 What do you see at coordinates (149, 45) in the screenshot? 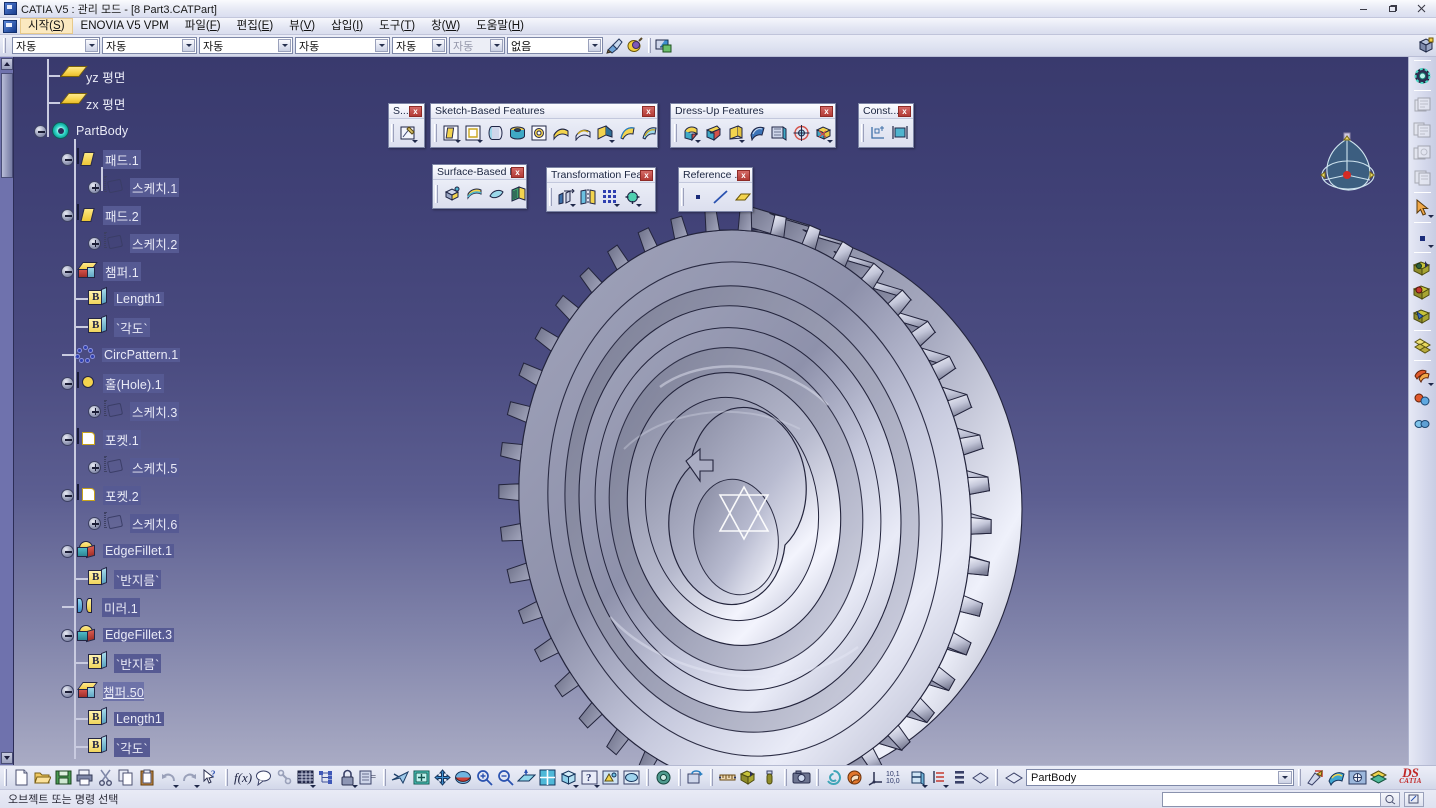
I see `graphic-properties-linetype: 자동` at bounding box center [149, 45].